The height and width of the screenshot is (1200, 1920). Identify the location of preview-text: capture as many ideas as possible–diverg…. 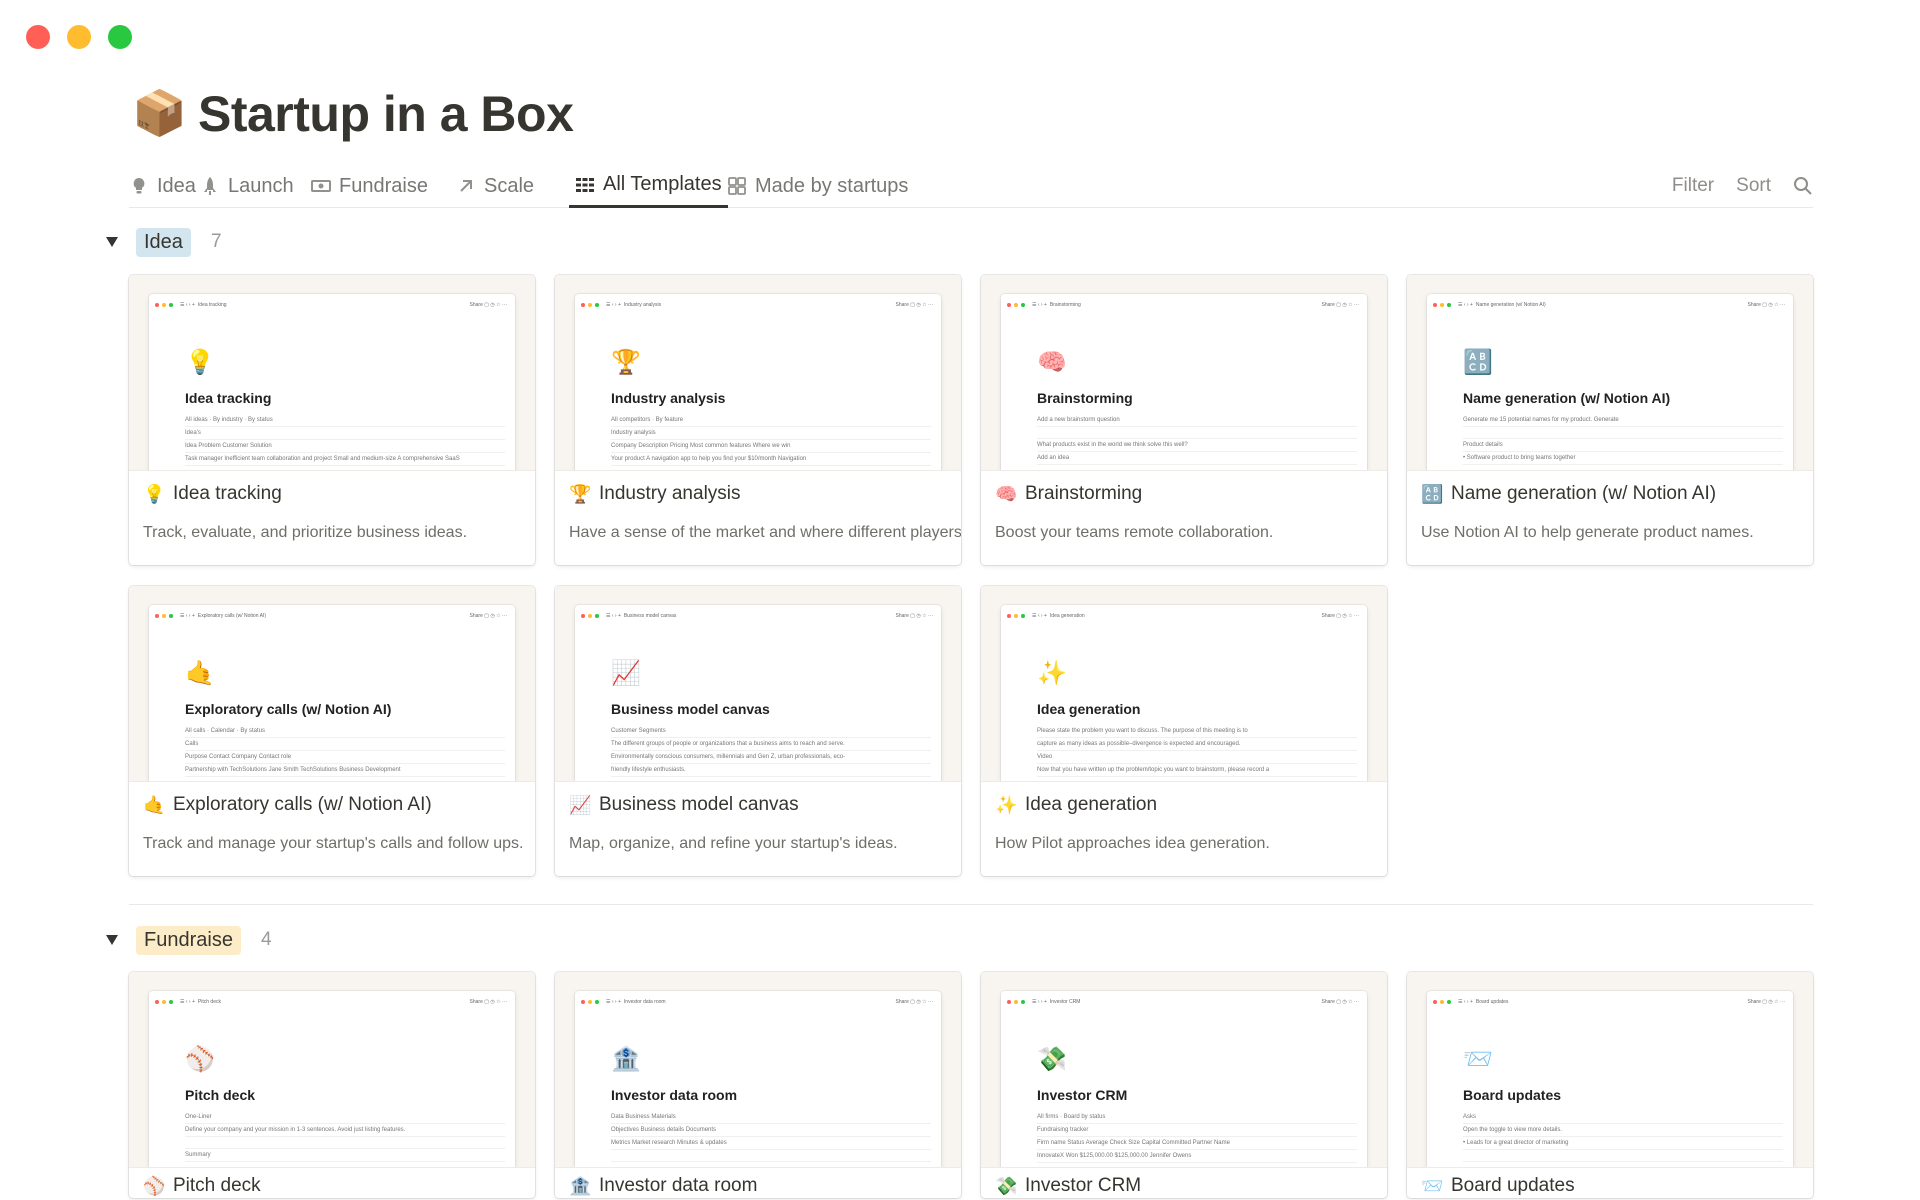
(1197, 744).